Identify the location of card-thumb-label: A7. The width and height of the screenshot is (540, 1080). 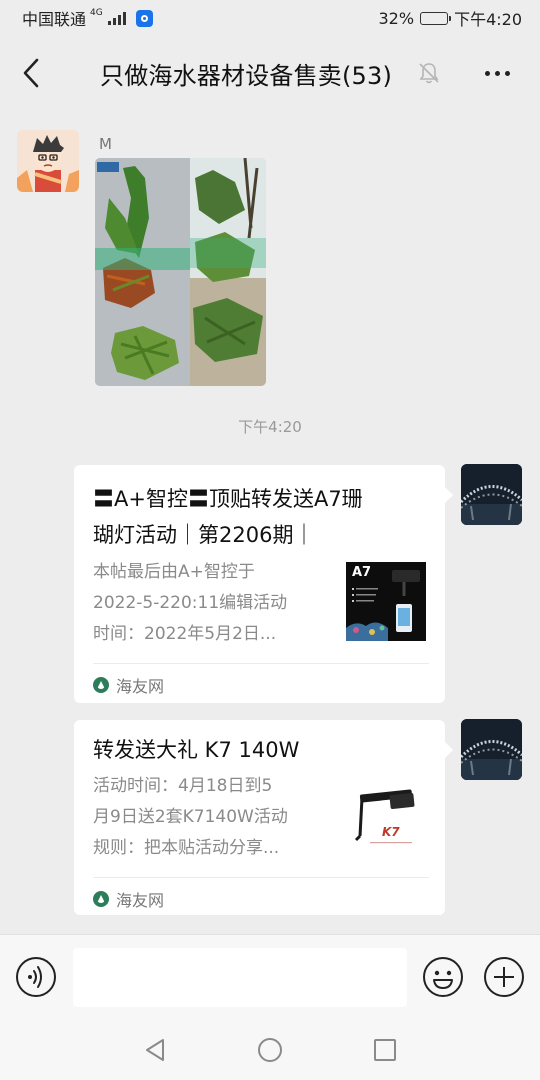
(362, 572).